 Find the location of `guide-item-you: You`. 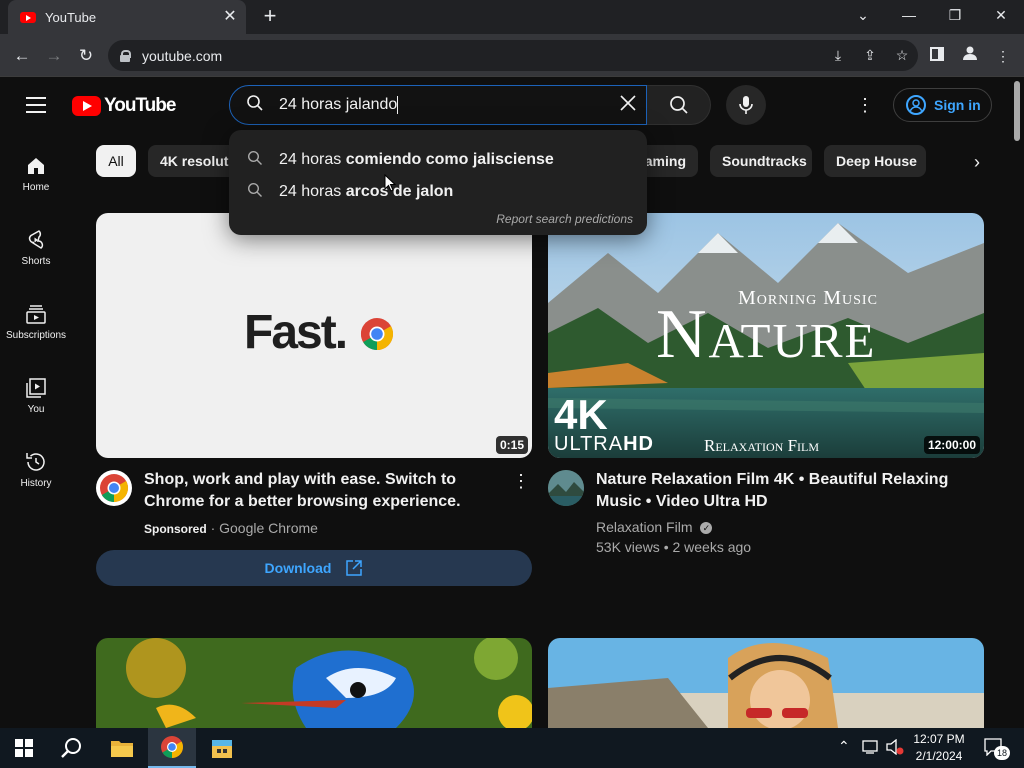

guide-item-you: You is located at coordinates (36, 397).